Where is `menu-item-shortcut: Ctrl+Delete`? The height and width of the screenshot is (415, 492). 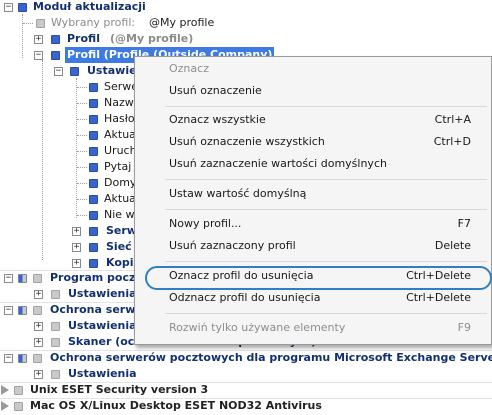
menu-item-shortcut: Ctrl+Delete is located at coordinates (438, 297).